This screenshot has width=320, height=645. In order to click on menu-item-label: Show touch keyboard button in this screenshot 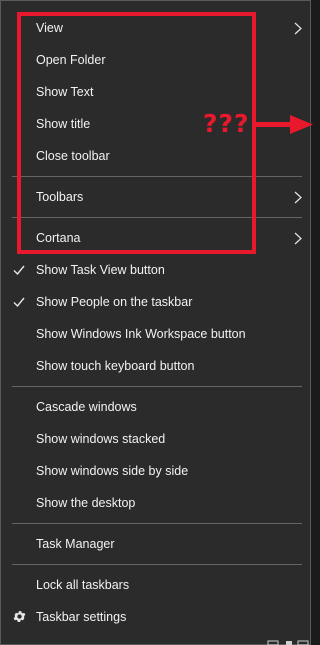, I will do `click(115, 366)`.